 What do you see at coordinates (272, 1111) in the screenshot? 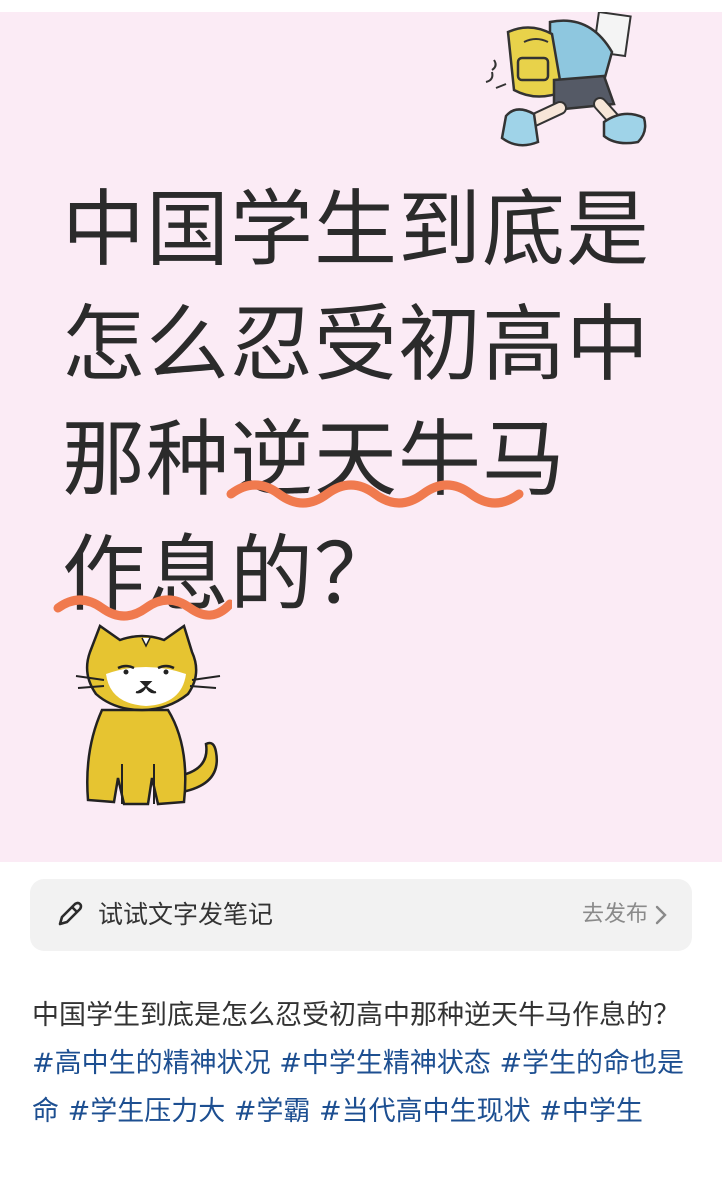
I see `hashtag-link: #学霸` at bounding box center [272, 1111].